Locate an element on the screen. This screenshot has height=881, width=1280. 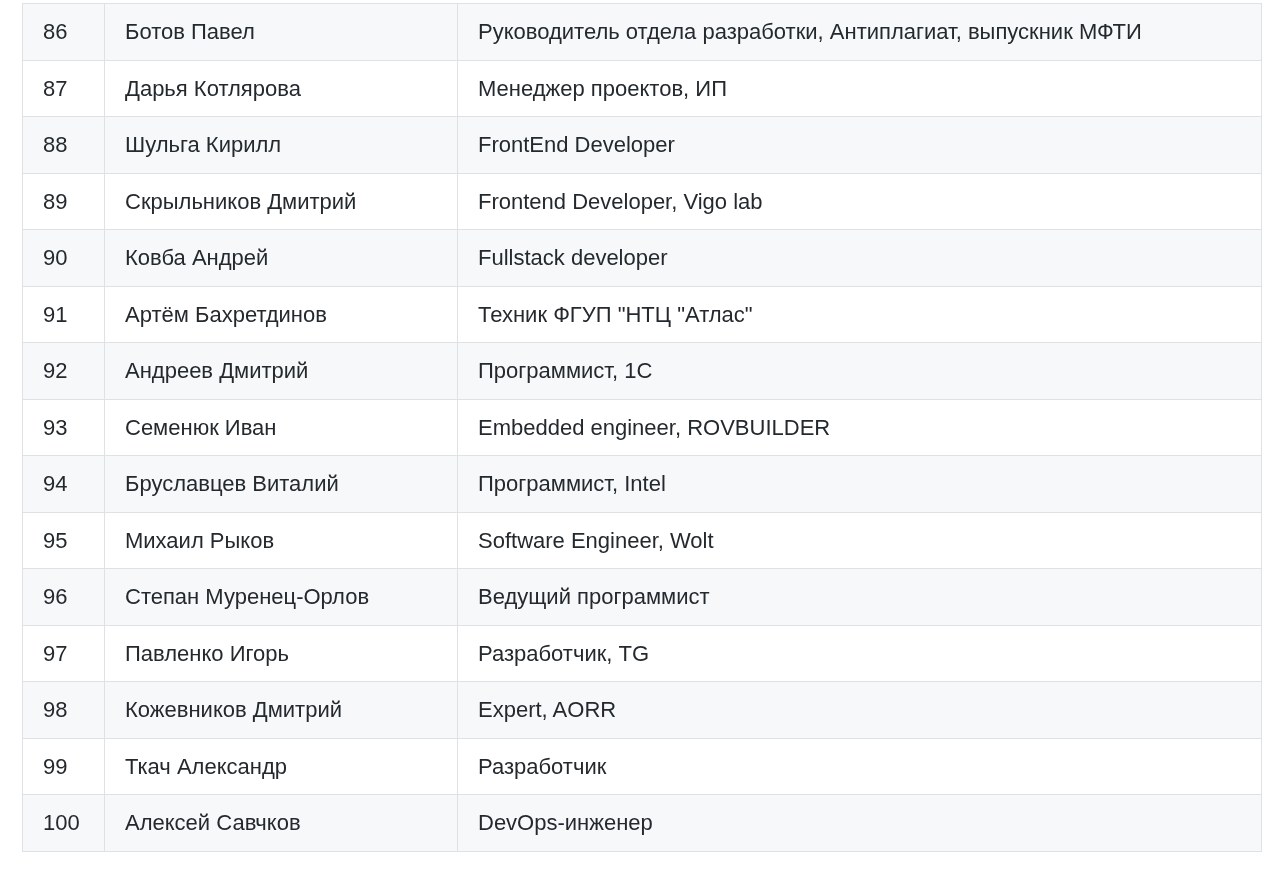
table-cell: Дарья Котлярова is located at coordinates (281, 88).